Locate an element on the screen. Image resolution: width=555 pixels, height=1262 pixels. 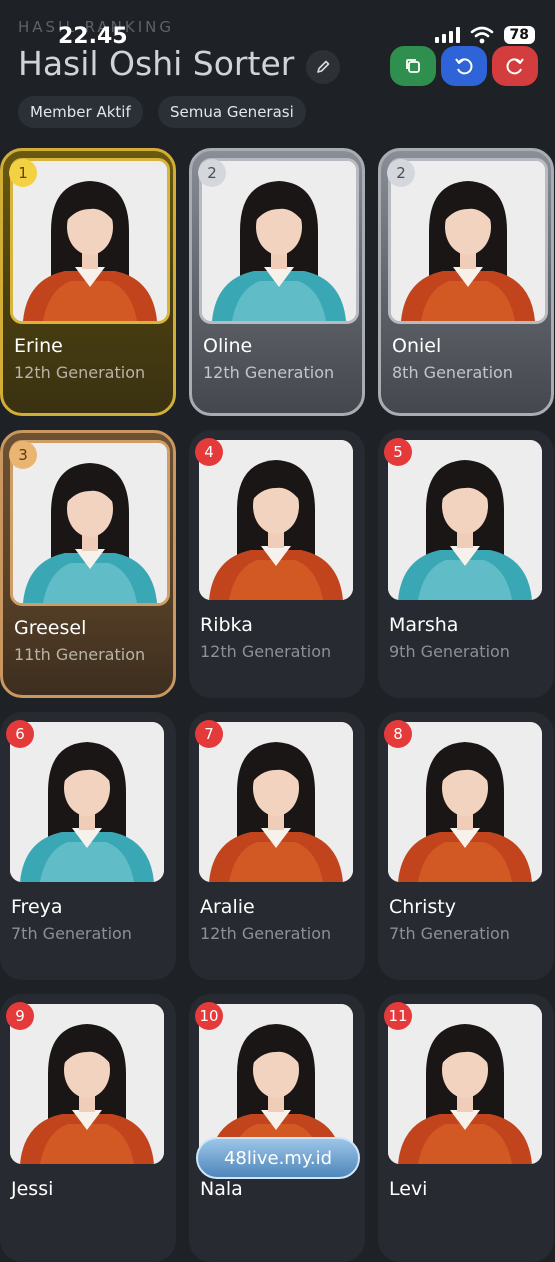
signal-icon is located at coordinates (447, 35).